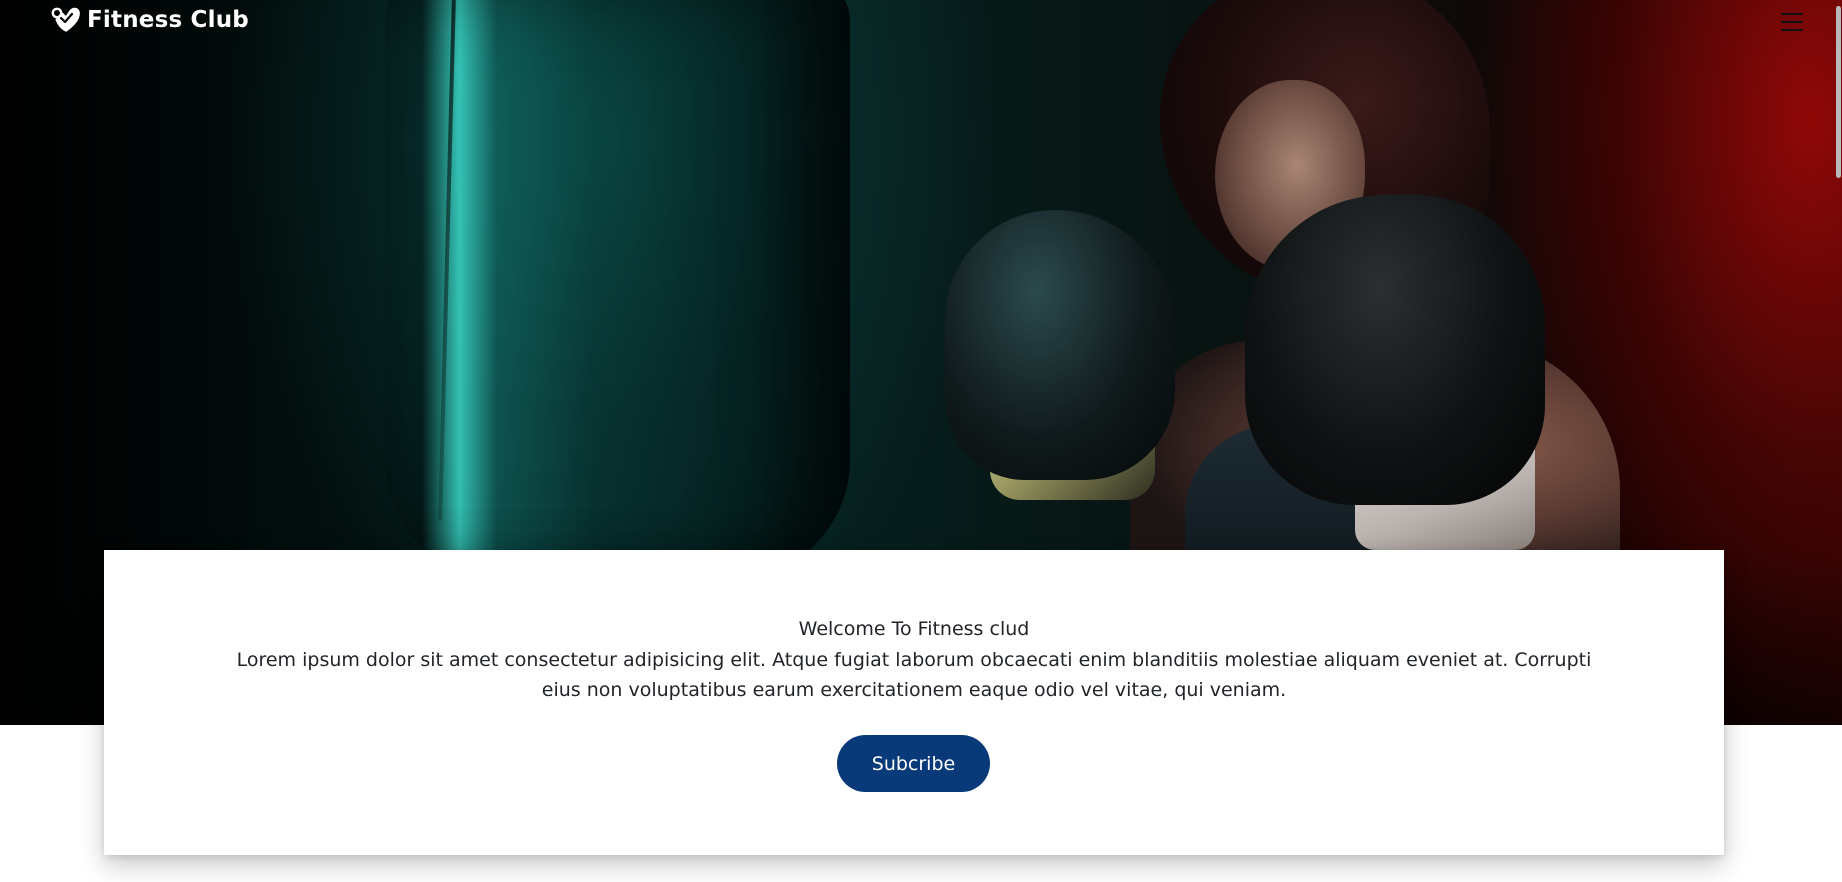 This screenshot has width=1842, height=882. I want to click on brand-name: Fitness Club, so click(168, 20).